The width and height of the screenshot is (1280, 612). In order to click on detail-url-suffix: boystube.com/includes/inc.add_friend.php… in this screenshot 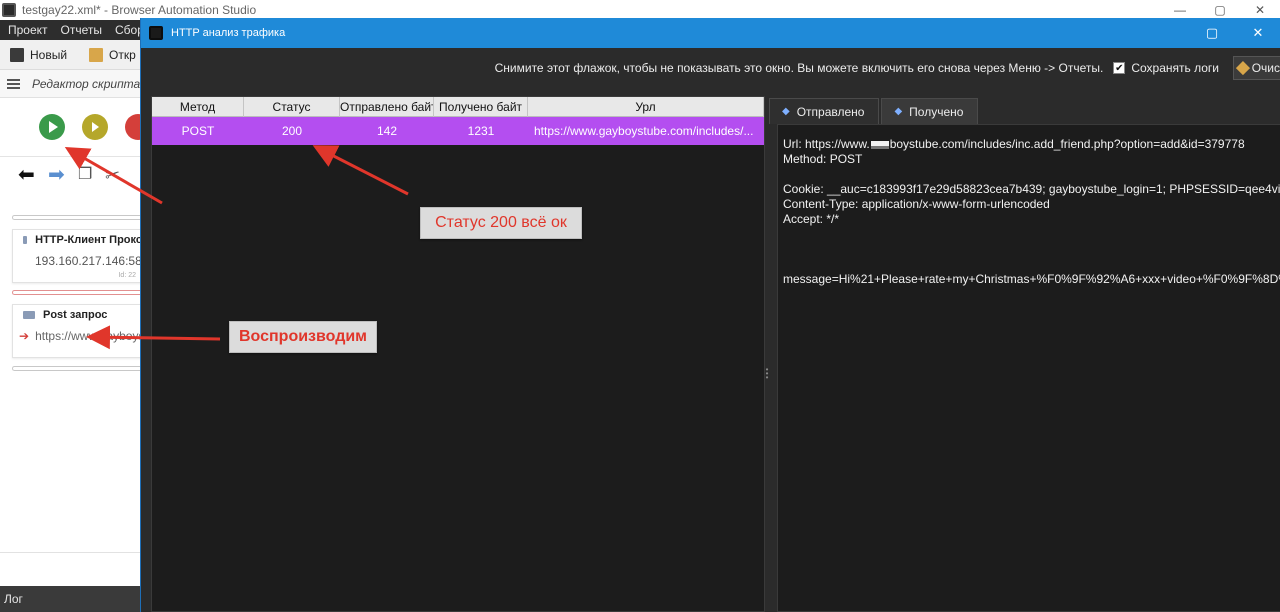, I will do `click(1067, 144)`.